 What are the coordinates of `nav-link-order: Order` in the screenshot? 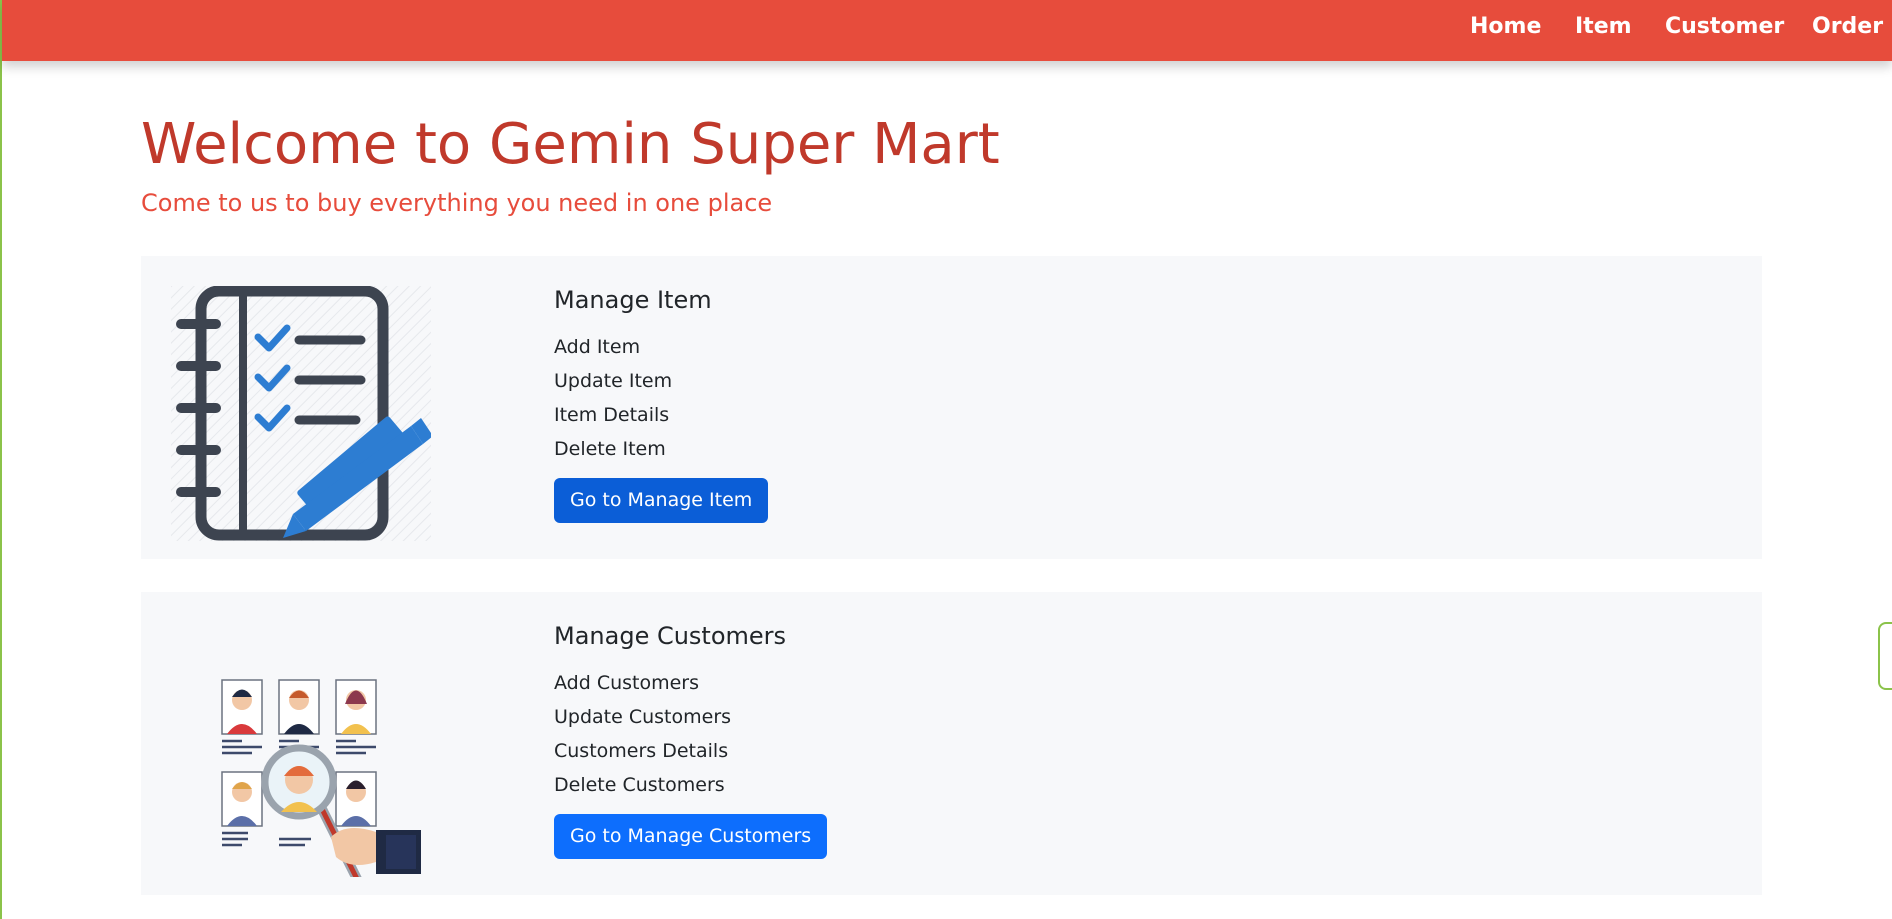 It's located at (1847, 26).